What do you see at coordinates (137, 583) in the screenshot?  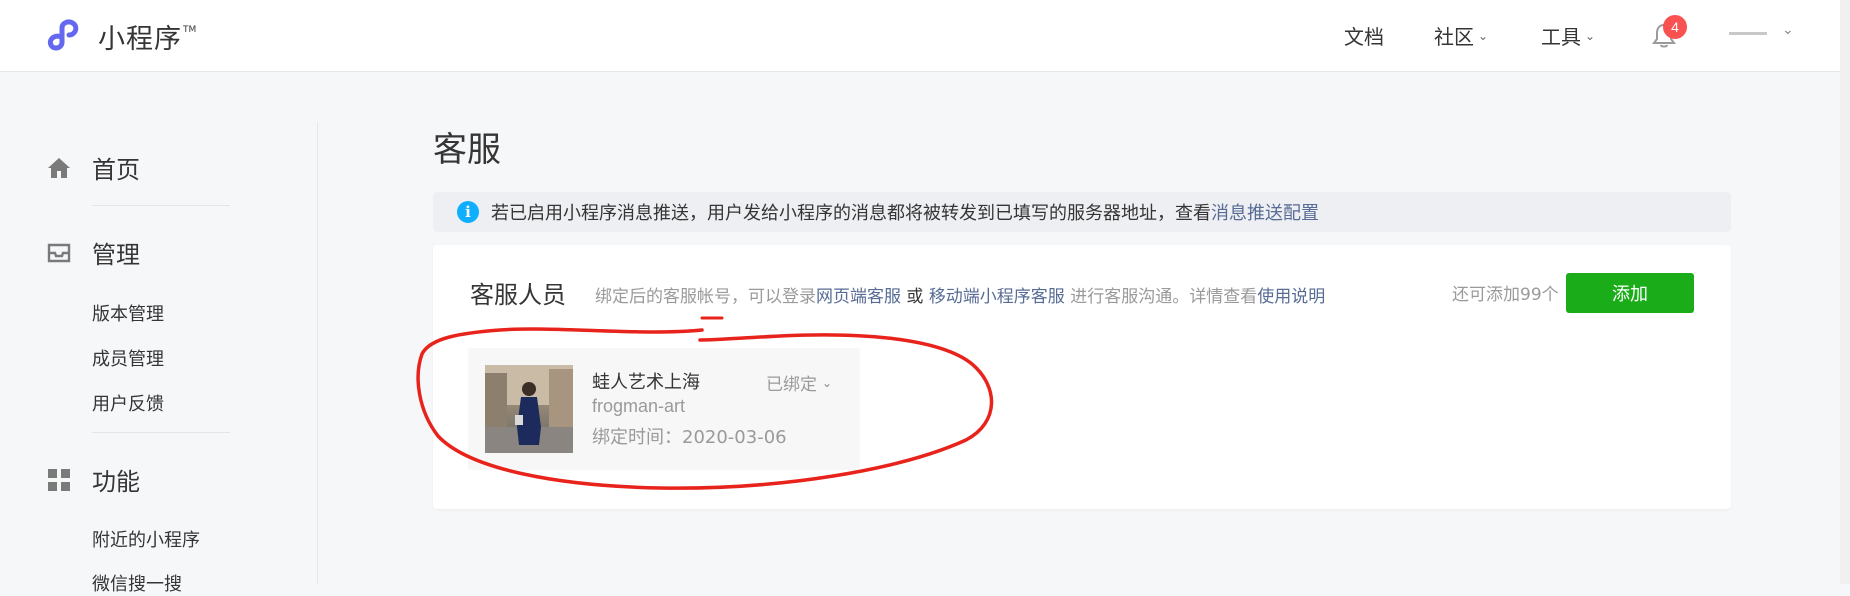 I see `sidebar-item-wechat-search: 微信搜一搜` at bounding box center [137, 583].